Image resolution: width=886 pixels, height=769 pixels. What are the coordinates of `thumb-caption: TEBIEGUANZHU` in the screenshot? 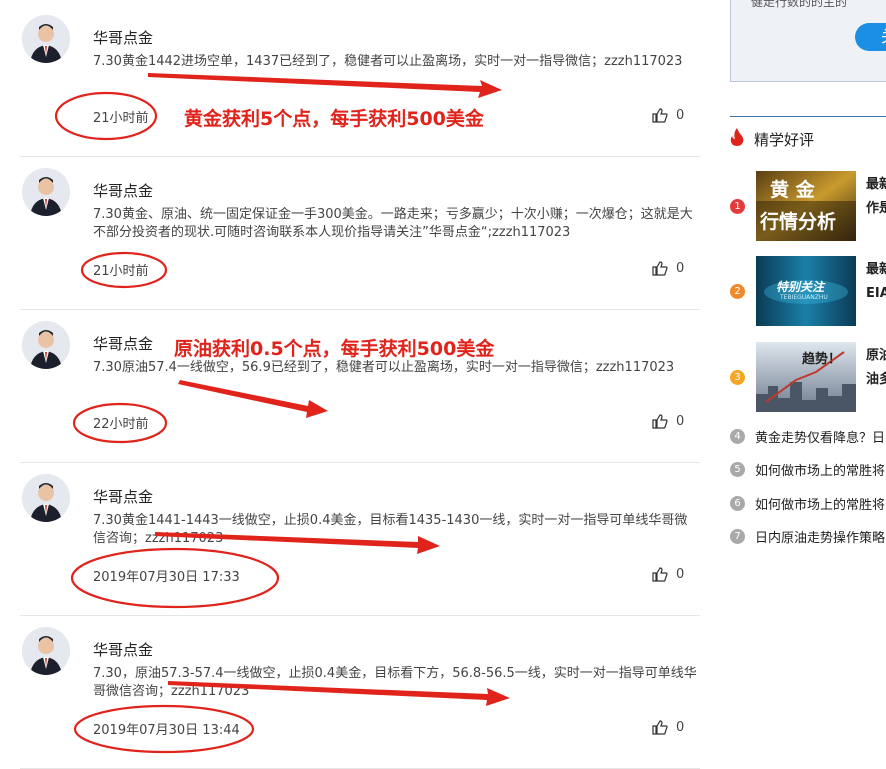 It's located at (804, 297).